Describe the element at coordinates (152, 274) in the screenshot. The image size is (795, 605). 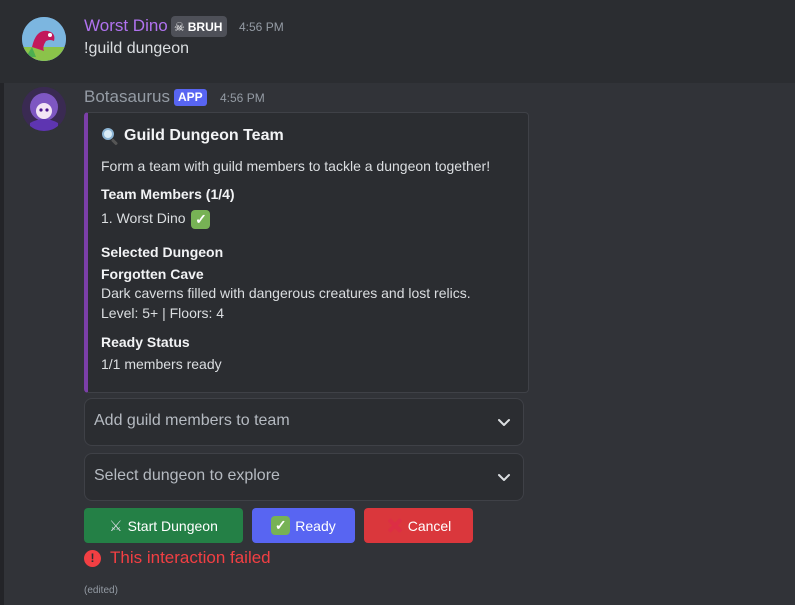
I see `dungeon-name: Forgotten Cave` at that location.